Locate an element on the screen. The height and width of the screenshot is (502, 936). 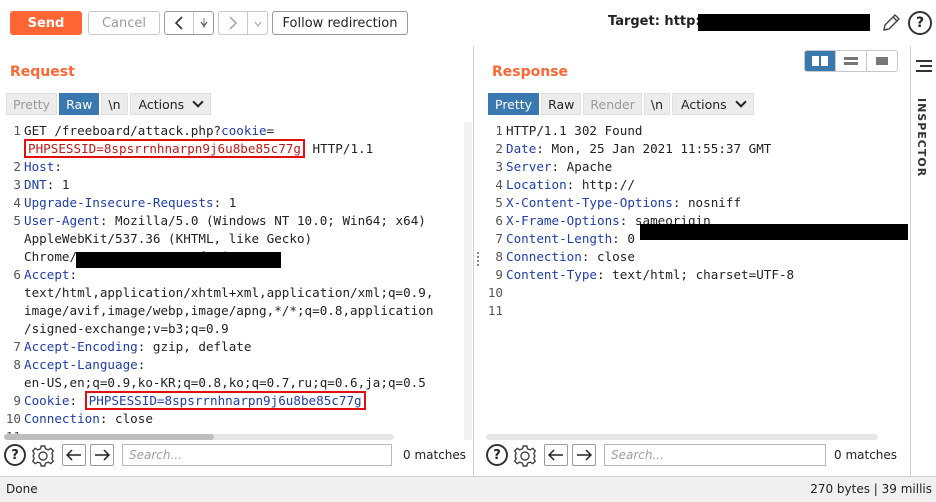
layout-stacked-icon is located at coordinates (851, 61).